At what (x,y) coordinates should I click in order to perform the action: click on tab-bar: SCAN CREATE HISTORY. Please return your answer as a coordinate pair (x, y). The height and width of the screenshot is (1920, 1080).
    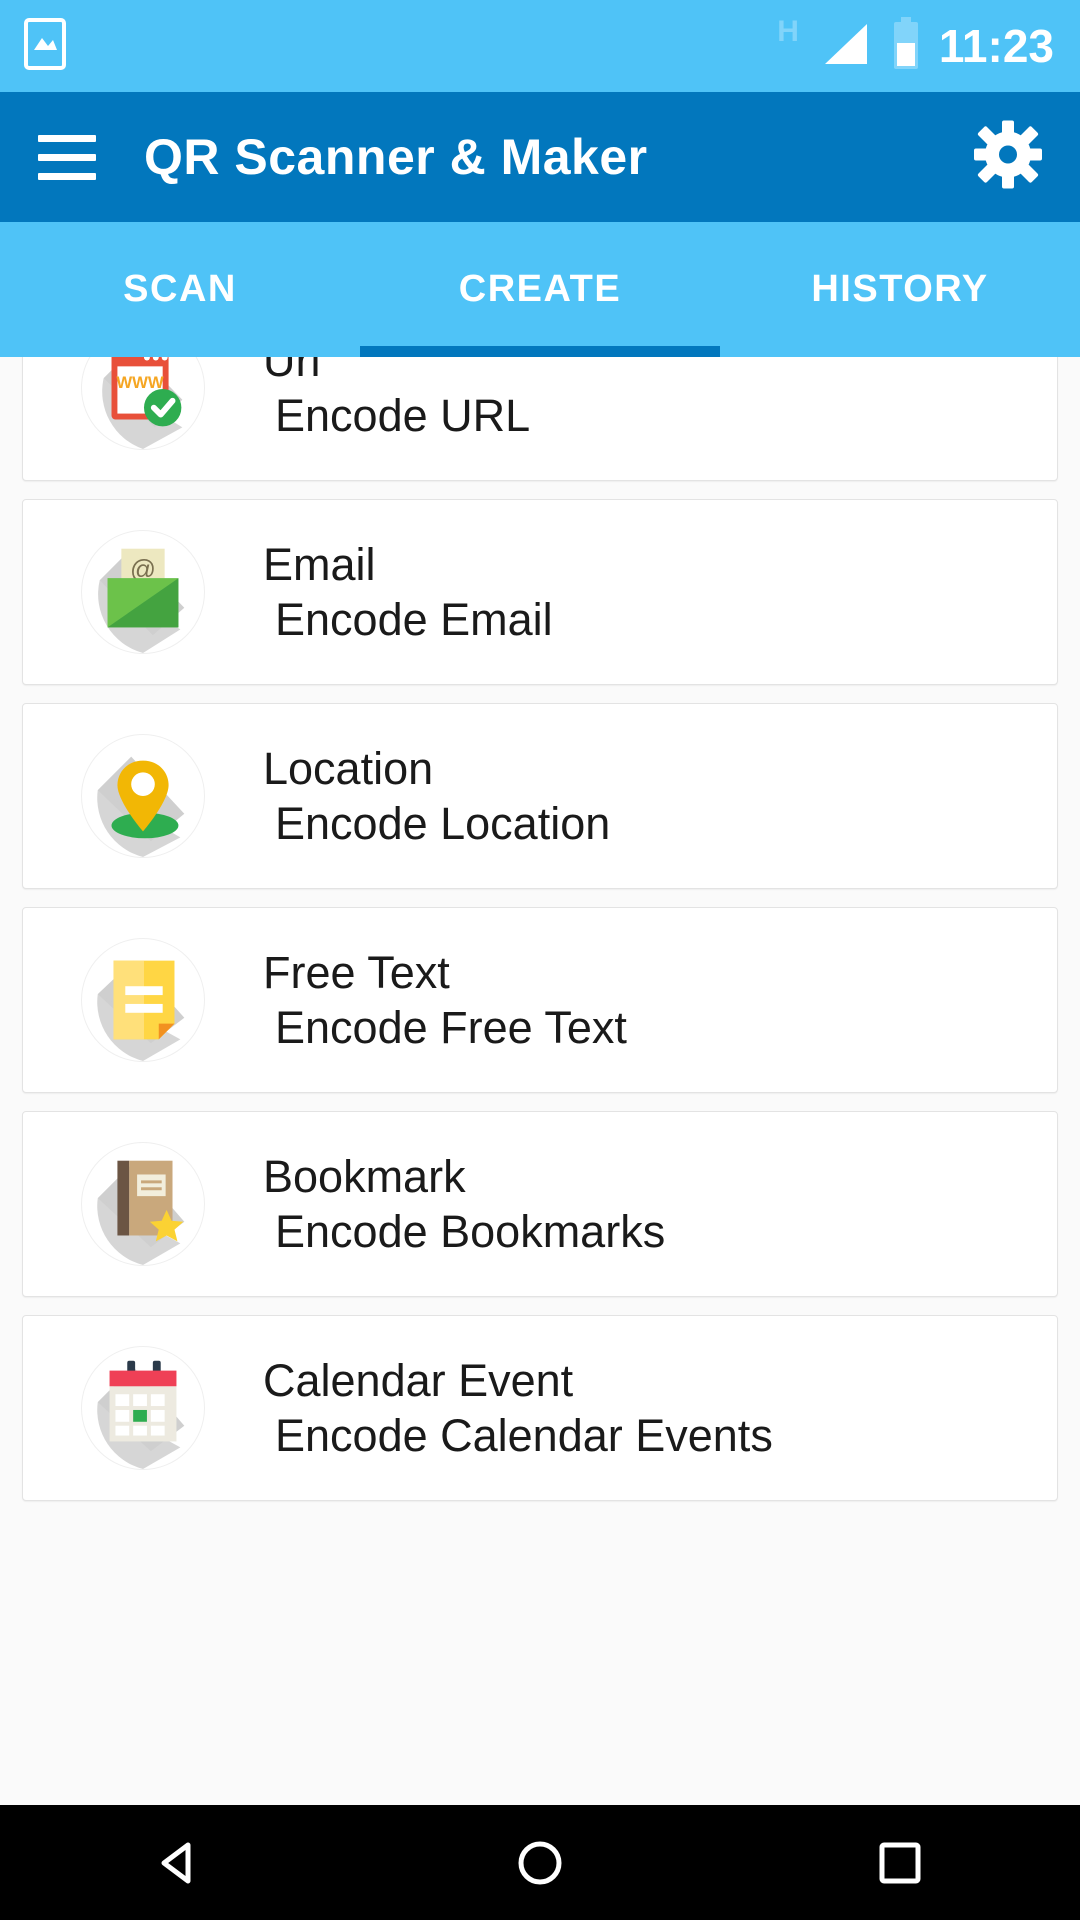
    Looking at the image, I should click on (540, 289).